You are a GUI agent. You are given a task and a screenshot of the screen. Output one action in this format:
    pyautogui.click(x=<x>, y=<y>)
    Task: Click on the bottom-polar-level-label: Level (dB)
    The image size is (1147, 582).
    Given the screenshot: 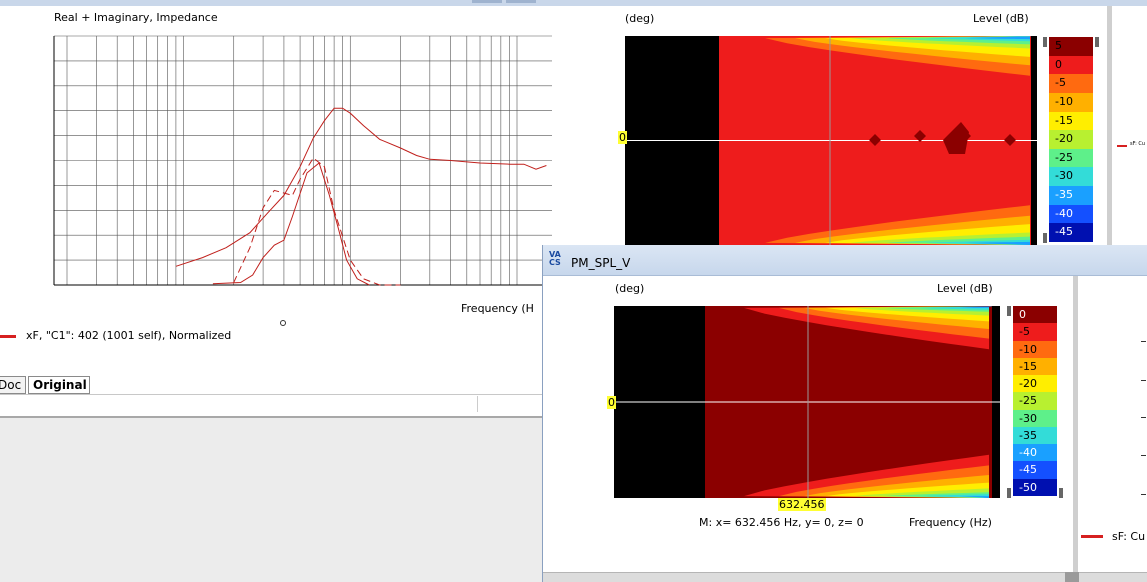 What is the action you would take?
    pyautogui.click(x=965, y=288)
    